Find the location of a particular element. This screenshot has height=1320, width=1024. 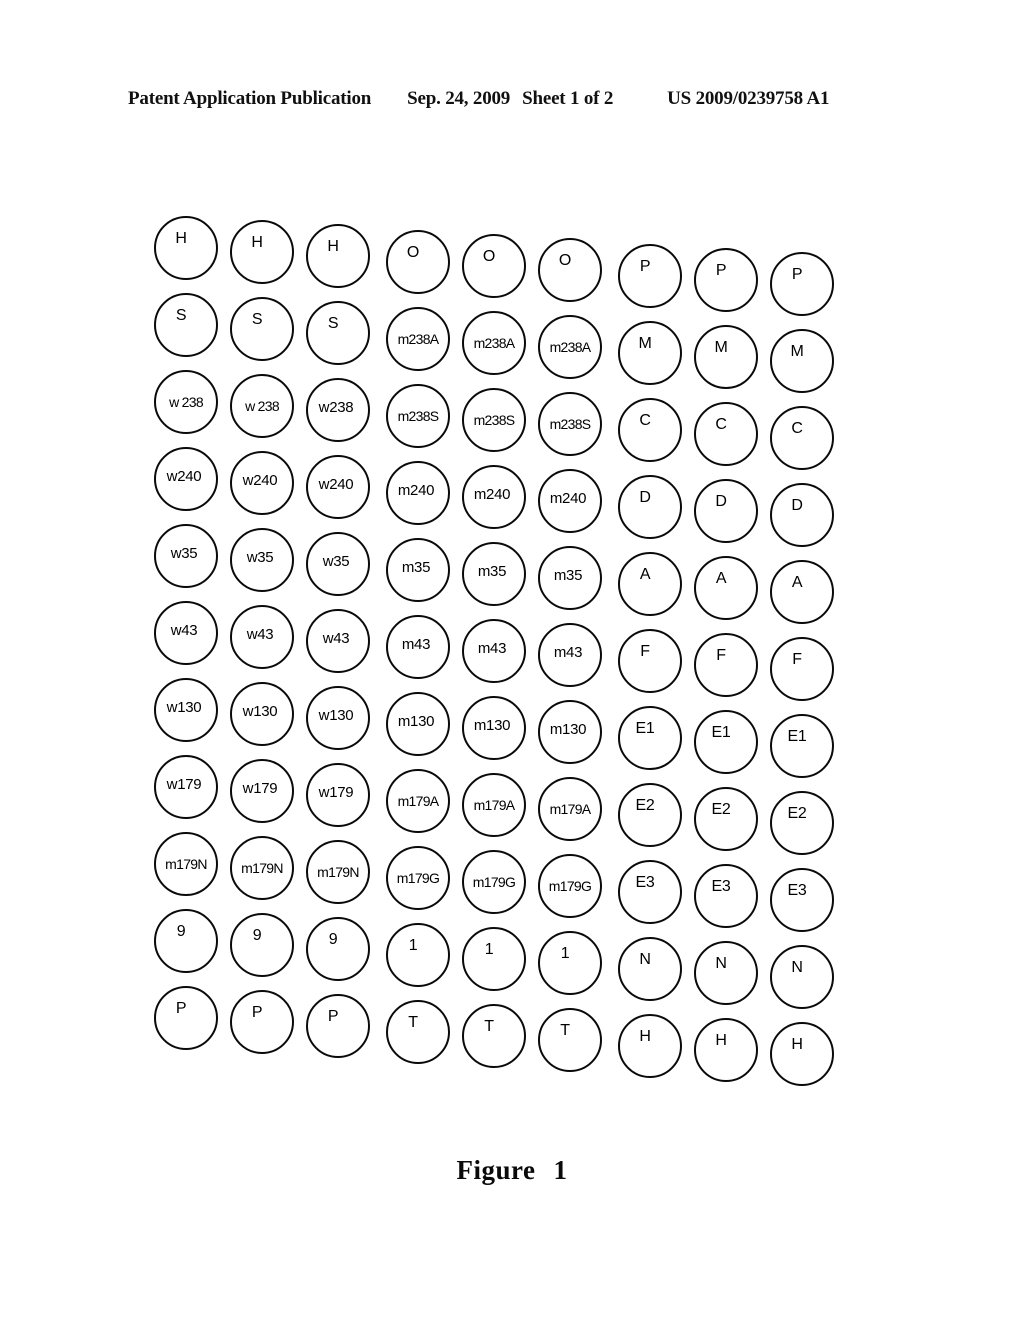

grid-circle-label: w130 is located at coordinates (184, 707).